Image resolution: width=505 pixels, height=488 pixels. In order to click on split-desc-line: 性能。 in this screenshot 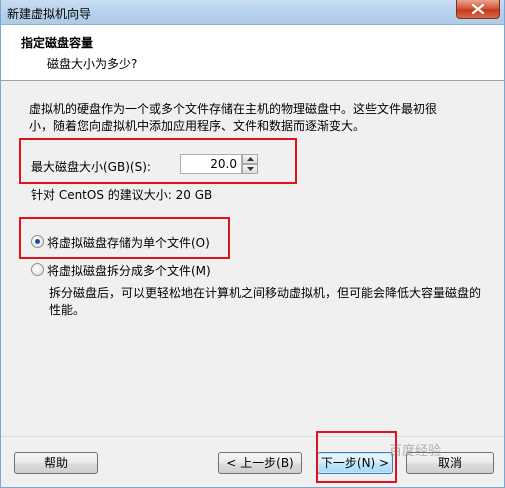, I will do `click(67, 310)`.